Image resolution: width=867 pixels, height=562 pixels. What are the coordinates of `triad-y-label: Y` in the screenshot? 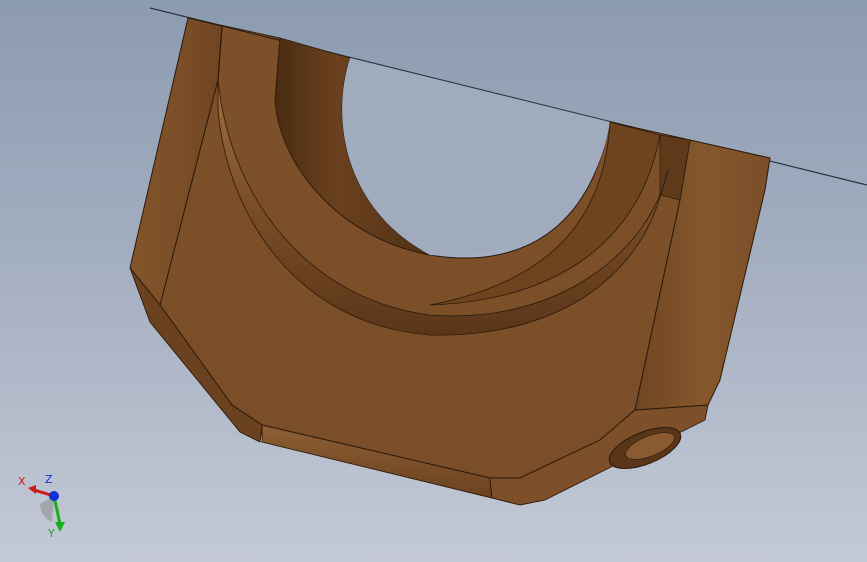 It's located at (51, 533).